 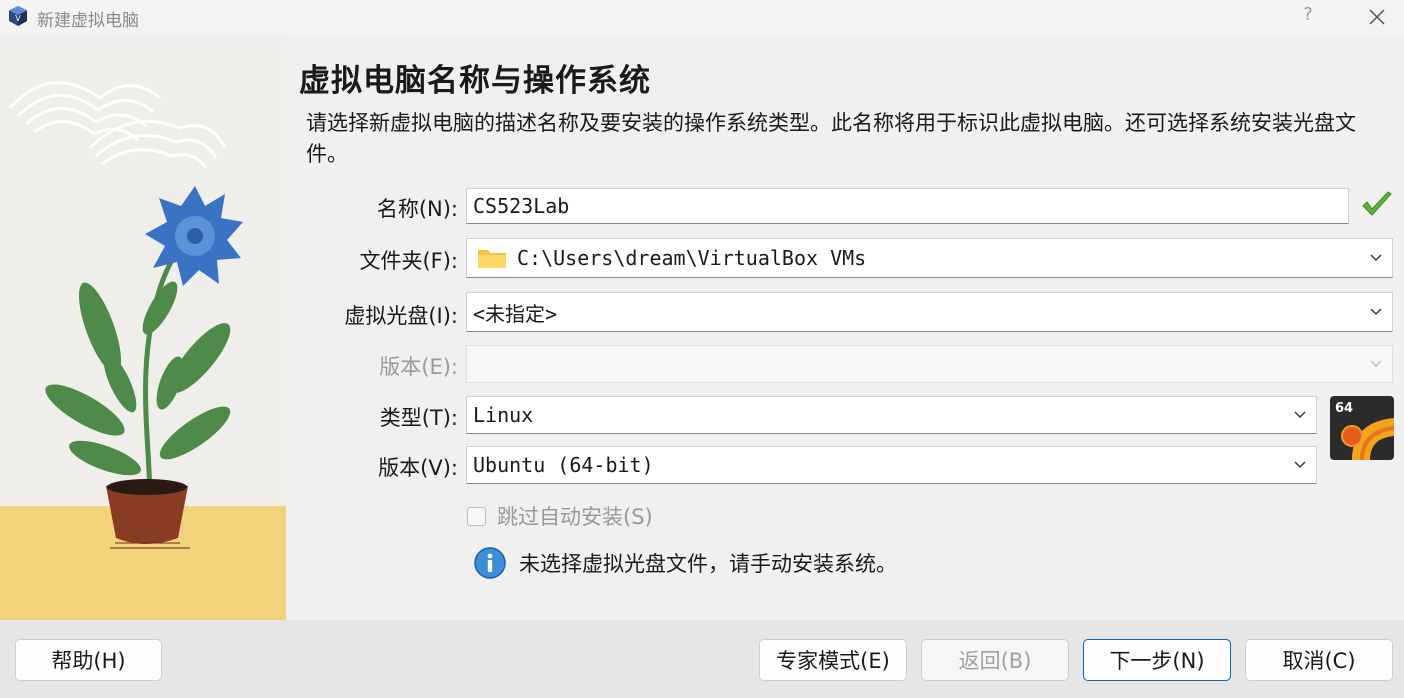 What do you see at coordinates (702, 17) in the screenshot?
I see `title-bar: V 新建虚拟电脑 ?` at bounding box center [702, 17].